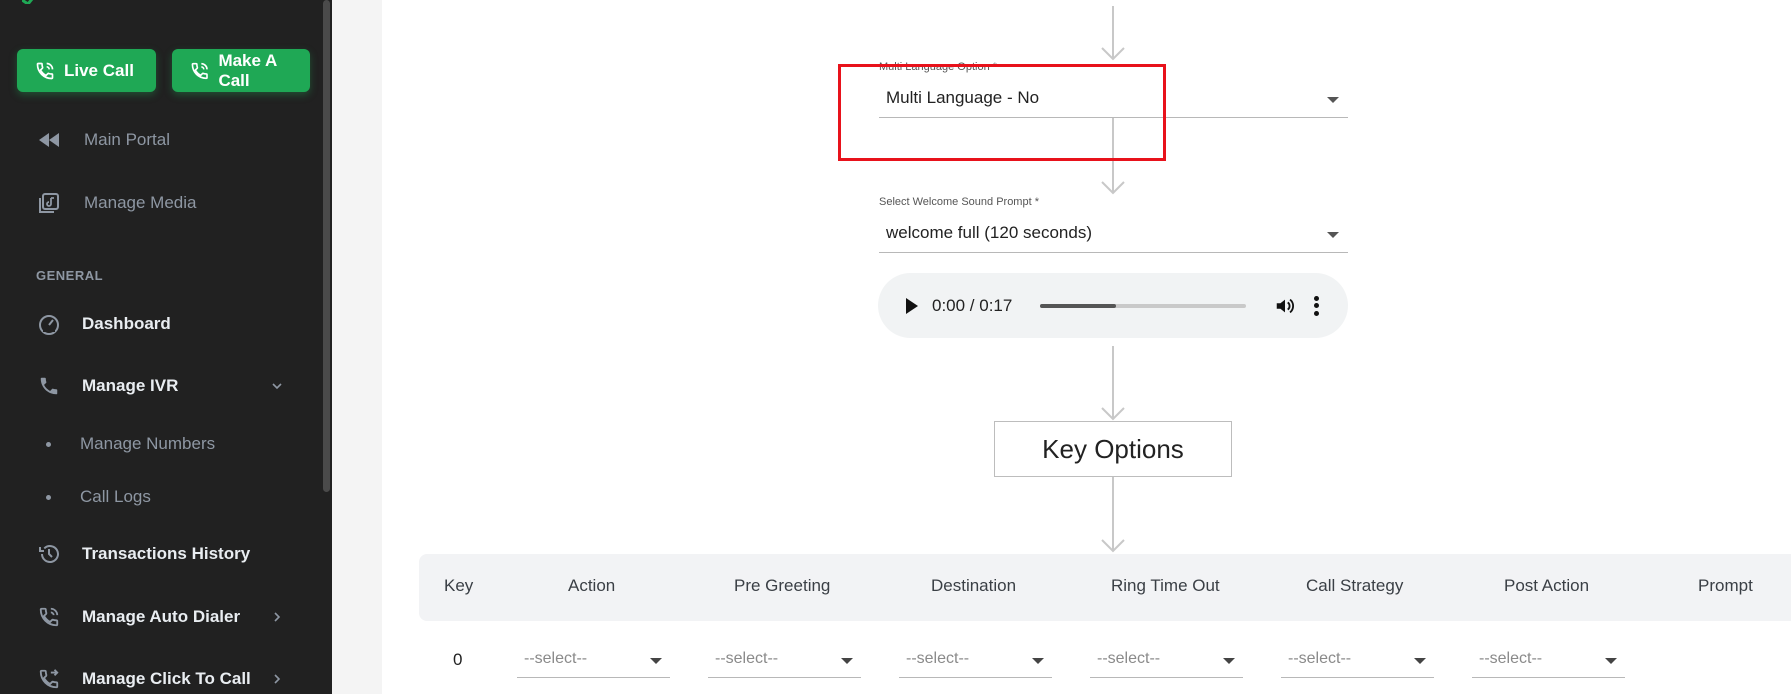 This screenshot has height=694, width=1791. Describe the element at coordinates (140, 202) in the screenshot. I see `sidebar-item-label: Manage Media` at that location.